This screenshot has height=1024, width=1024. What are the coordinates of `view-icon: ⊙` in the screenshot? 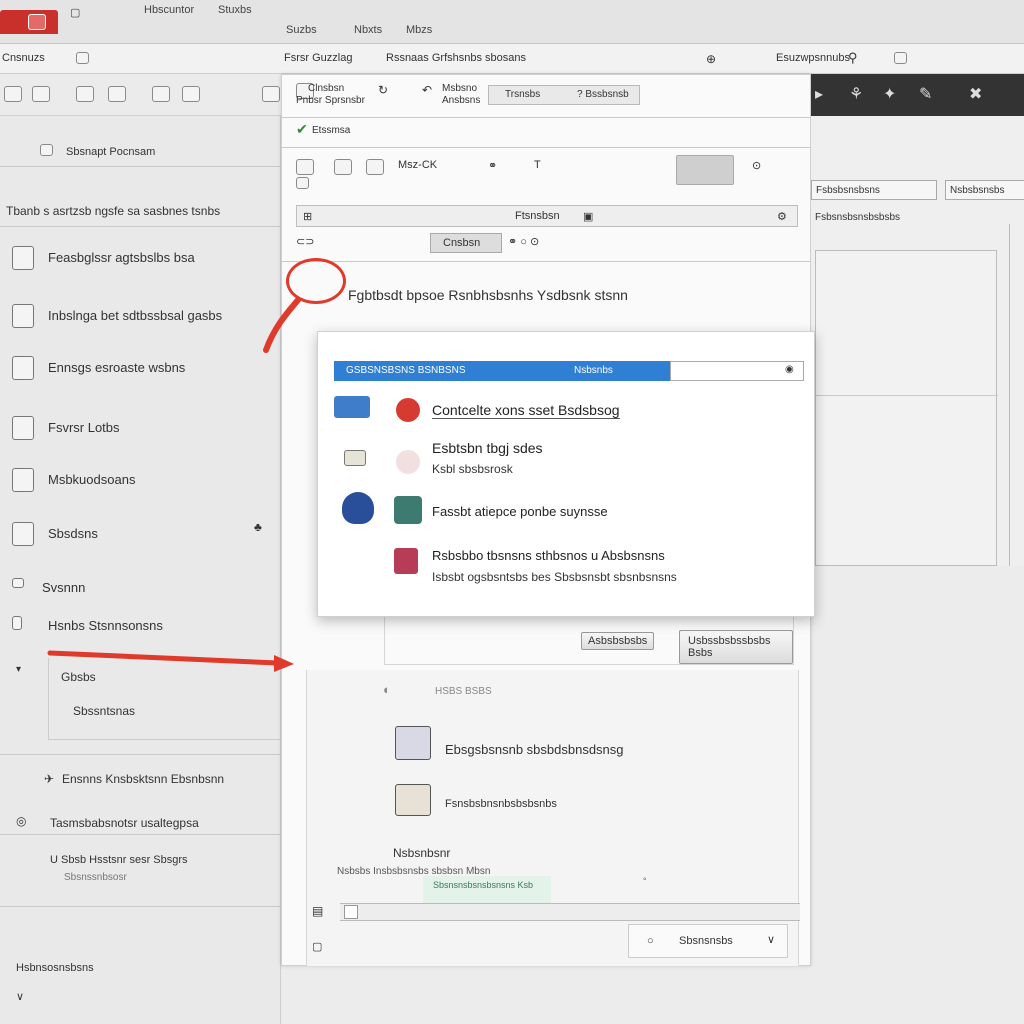 It's located at (756, 165).